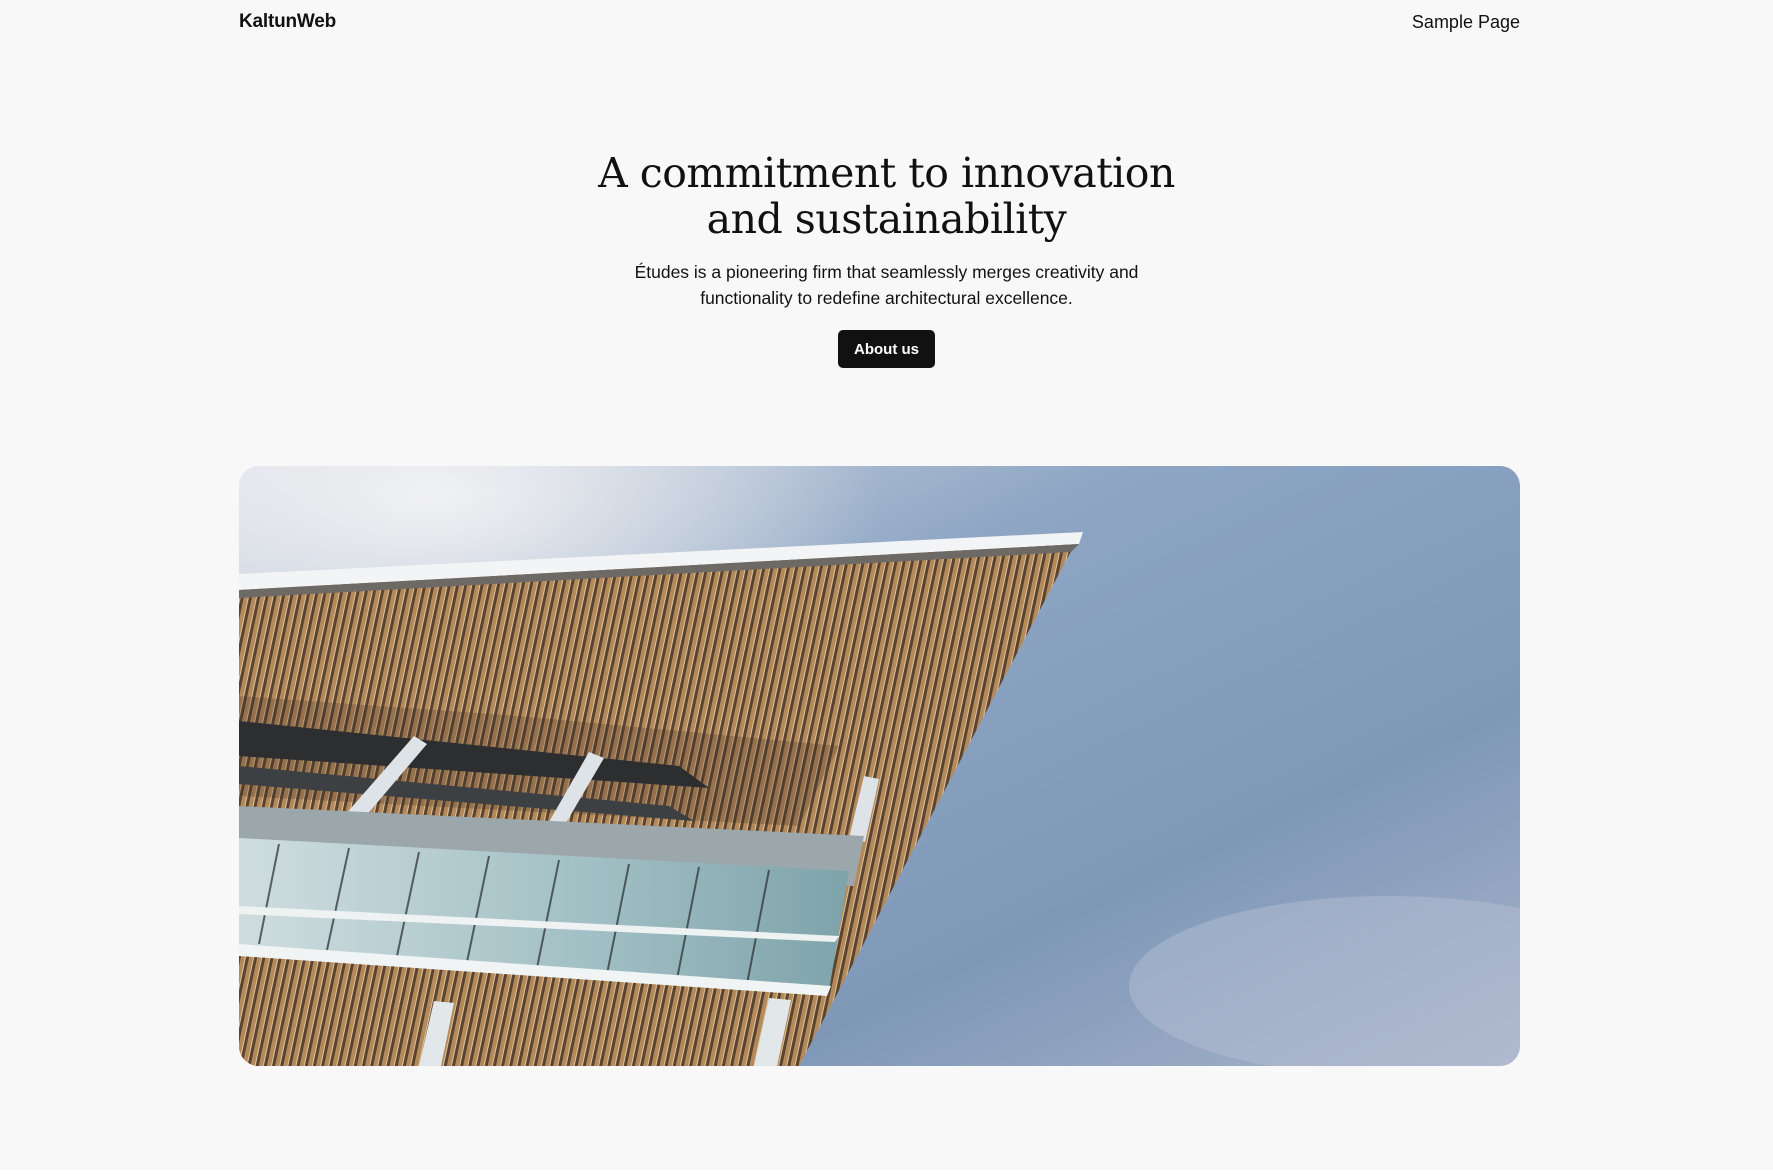 This screenshot has height=1175, width=1773. I want to click on site-title-link: KaltunWeb, so click(287, 22).